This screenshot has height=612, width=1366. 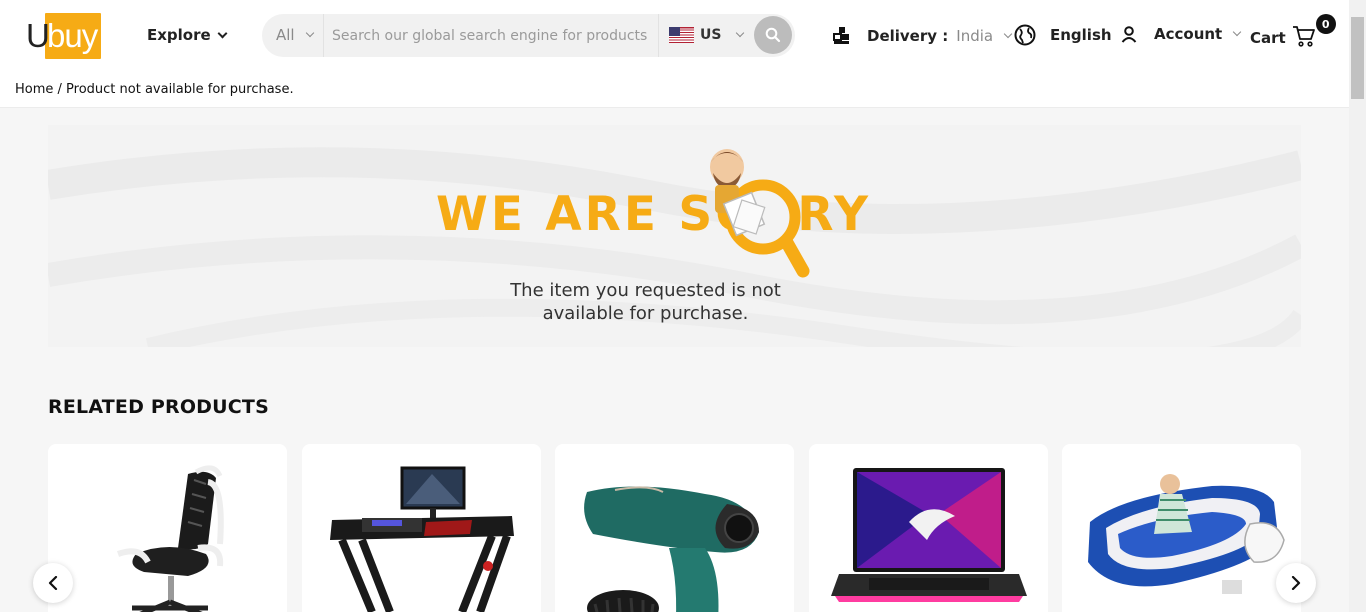 I want to click on user-icon, so click(x=1129, y=34).